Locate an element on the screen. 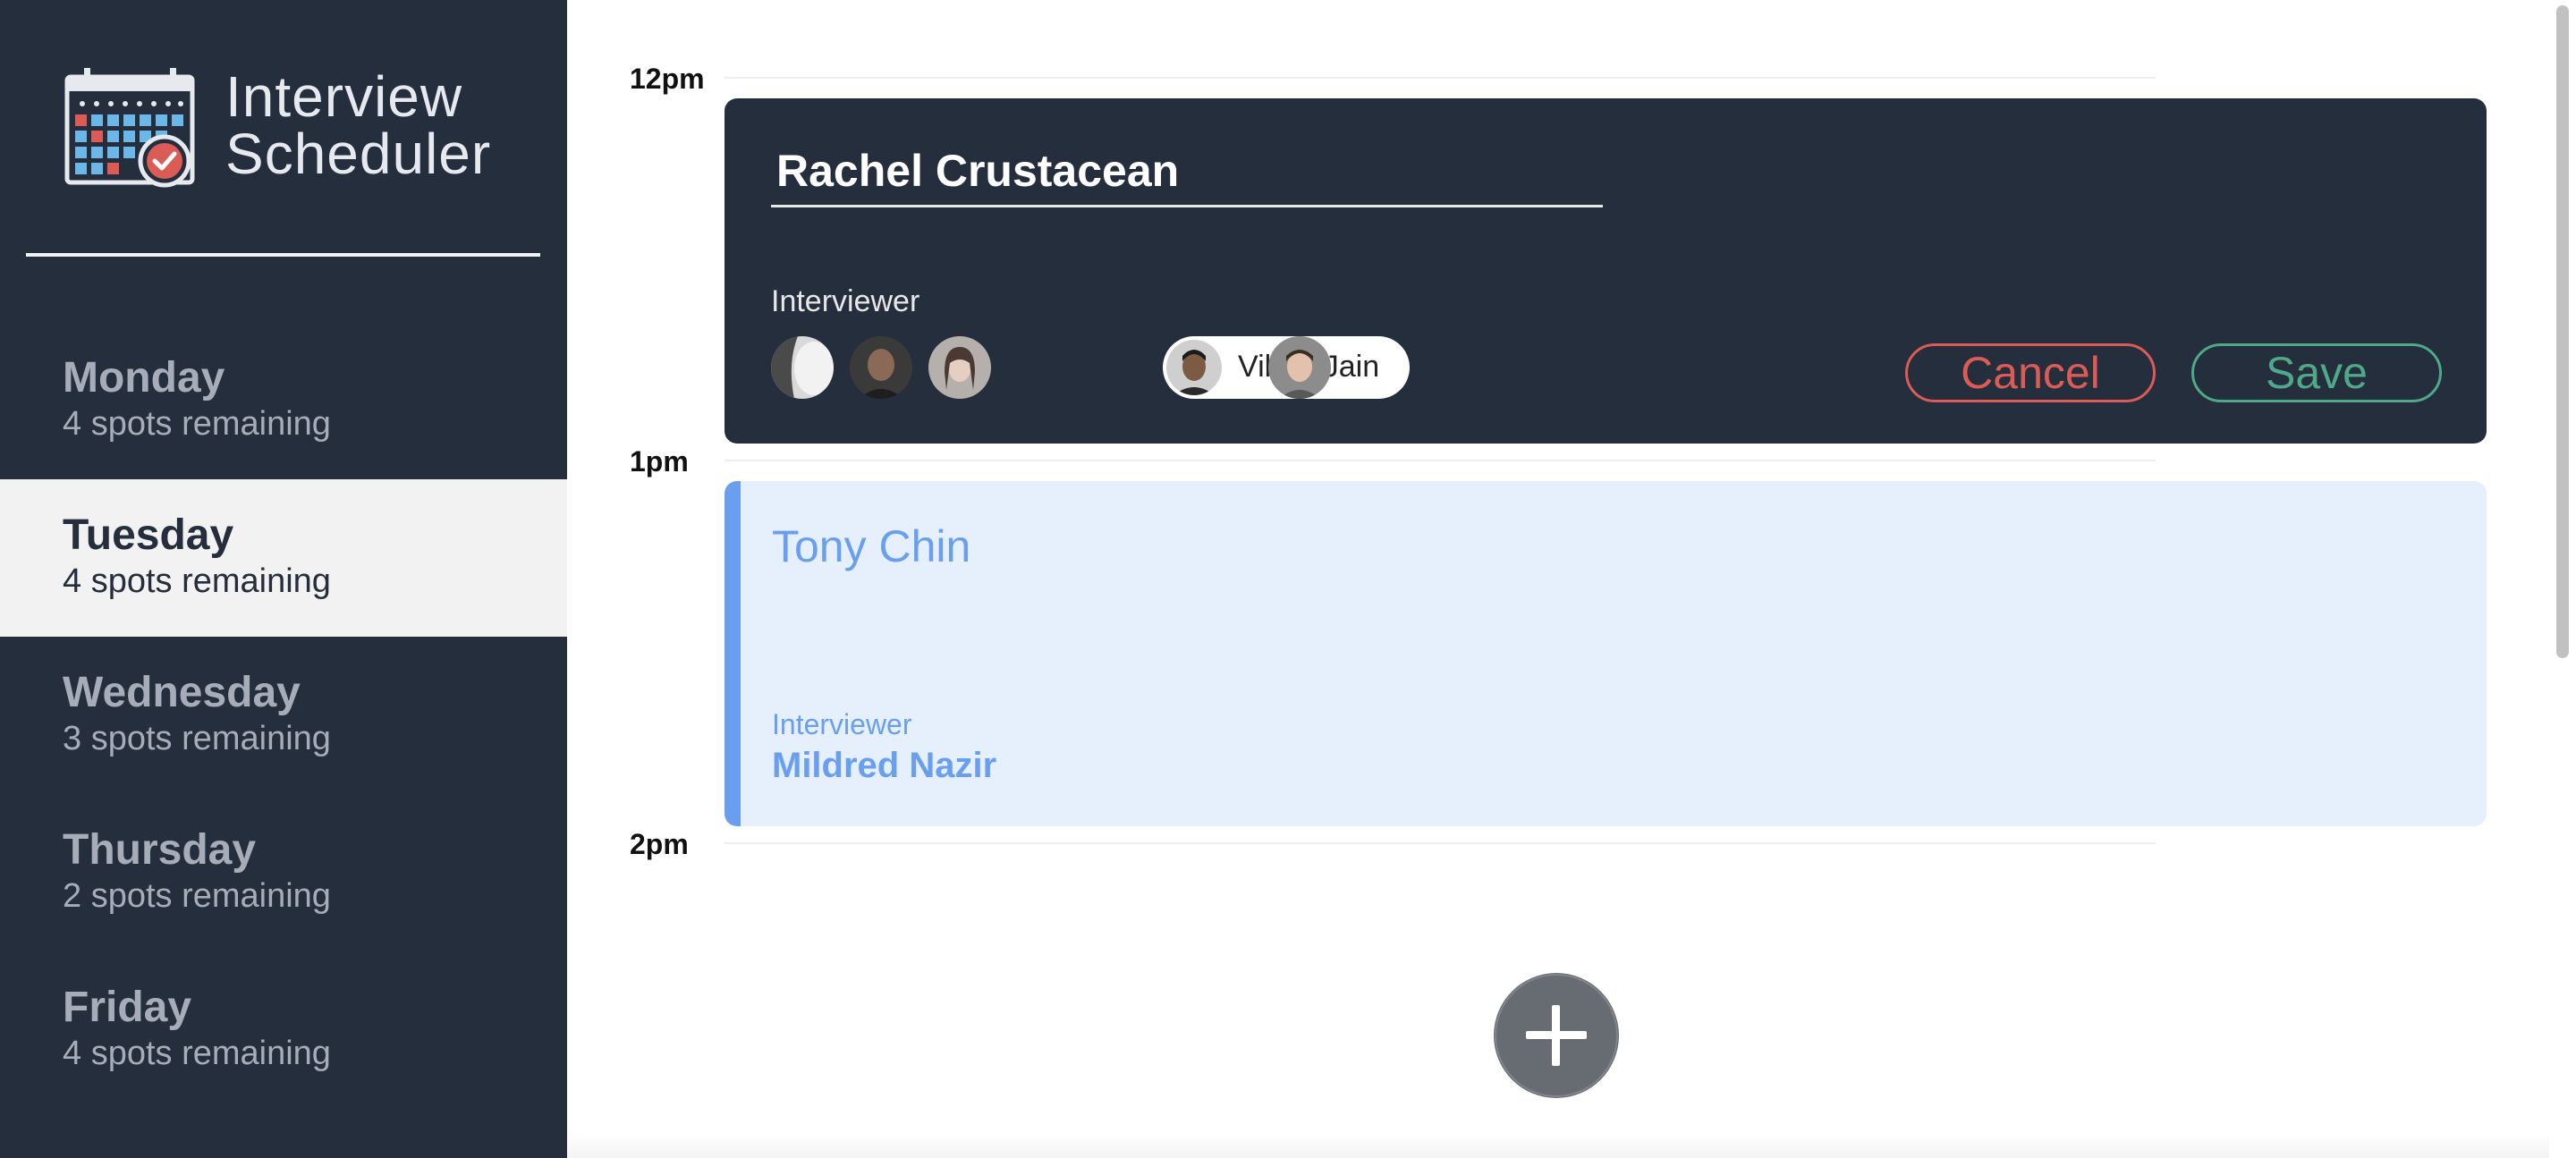 This screenshot has width=2576, height=1158. bottom-shadow is located at coordinates (1558, 1145).